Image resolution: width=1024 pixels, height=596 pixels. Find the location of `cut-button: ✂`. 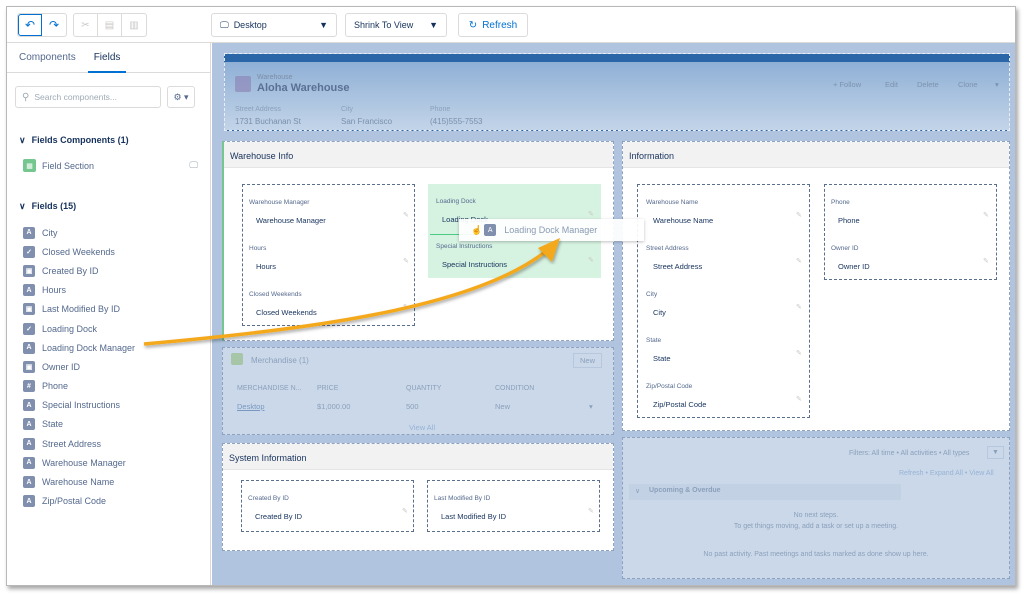

cut-button: ✂ is located at coordinates (86, 25).